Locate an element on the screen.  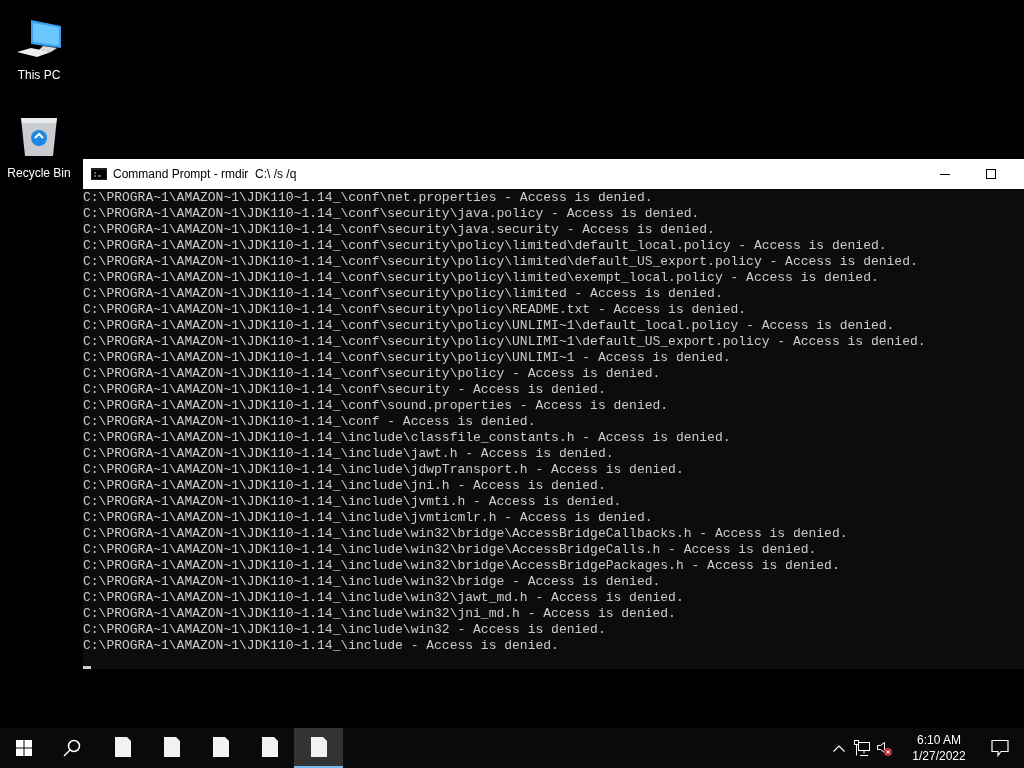
taskbar-app-button is located at coordinates (318, 748).